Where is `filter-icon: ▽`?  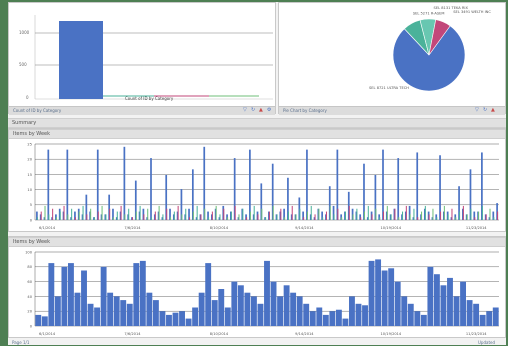
filter-icon: ▽ is located at coordinates (245, 110).